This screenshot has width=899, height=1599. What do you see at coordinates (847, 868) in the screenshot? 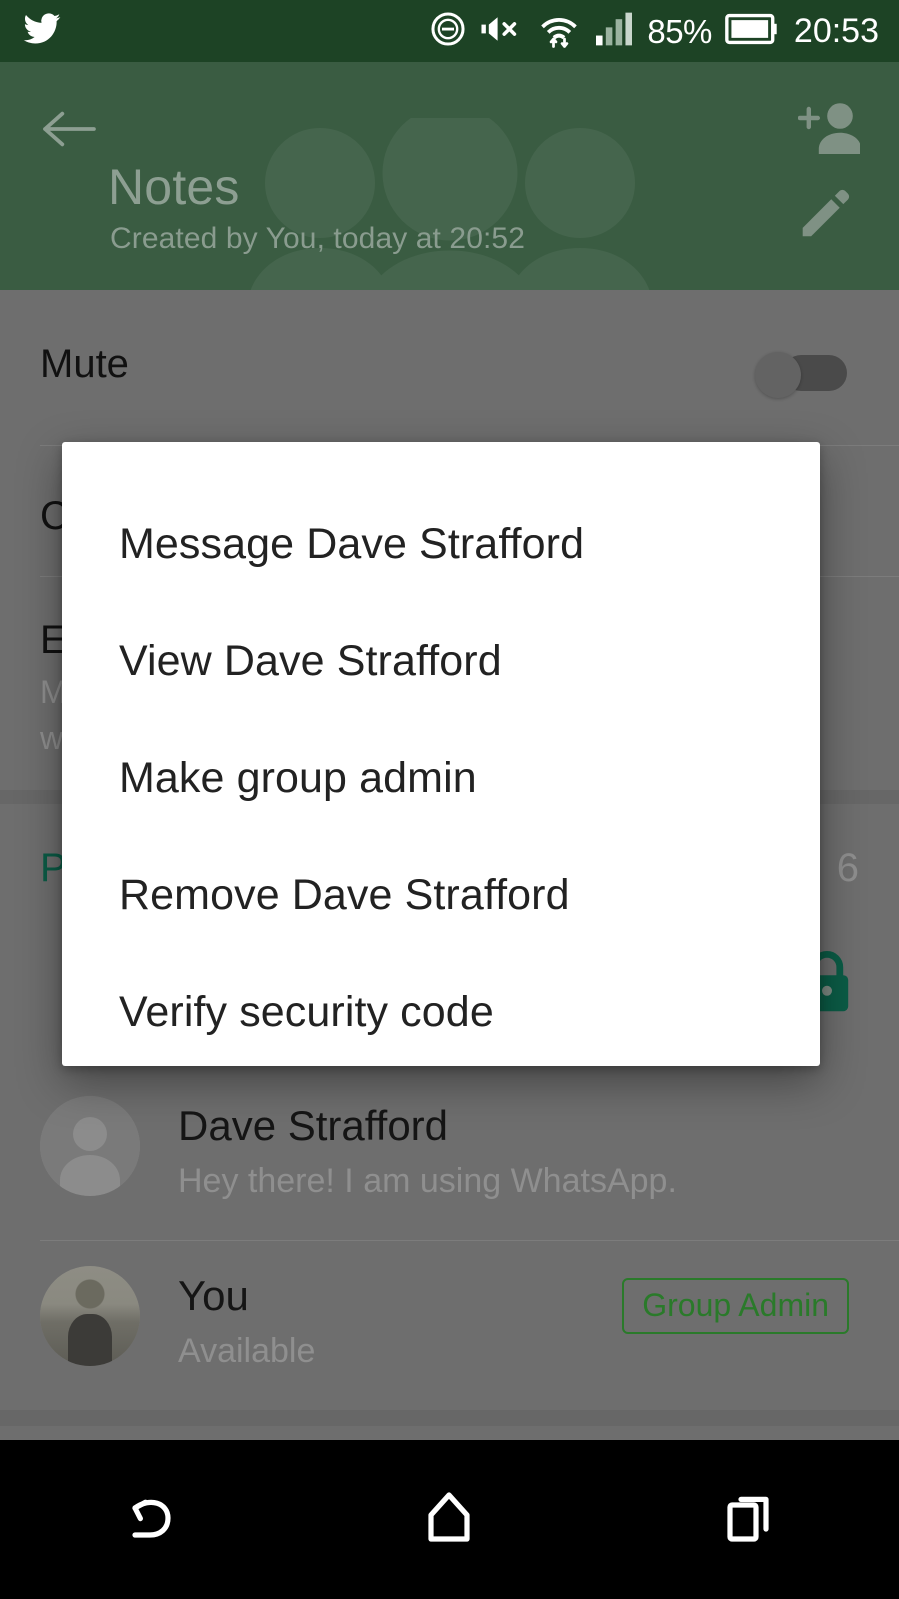
I see `participants-count: 6` at bounding box center [847, 868].